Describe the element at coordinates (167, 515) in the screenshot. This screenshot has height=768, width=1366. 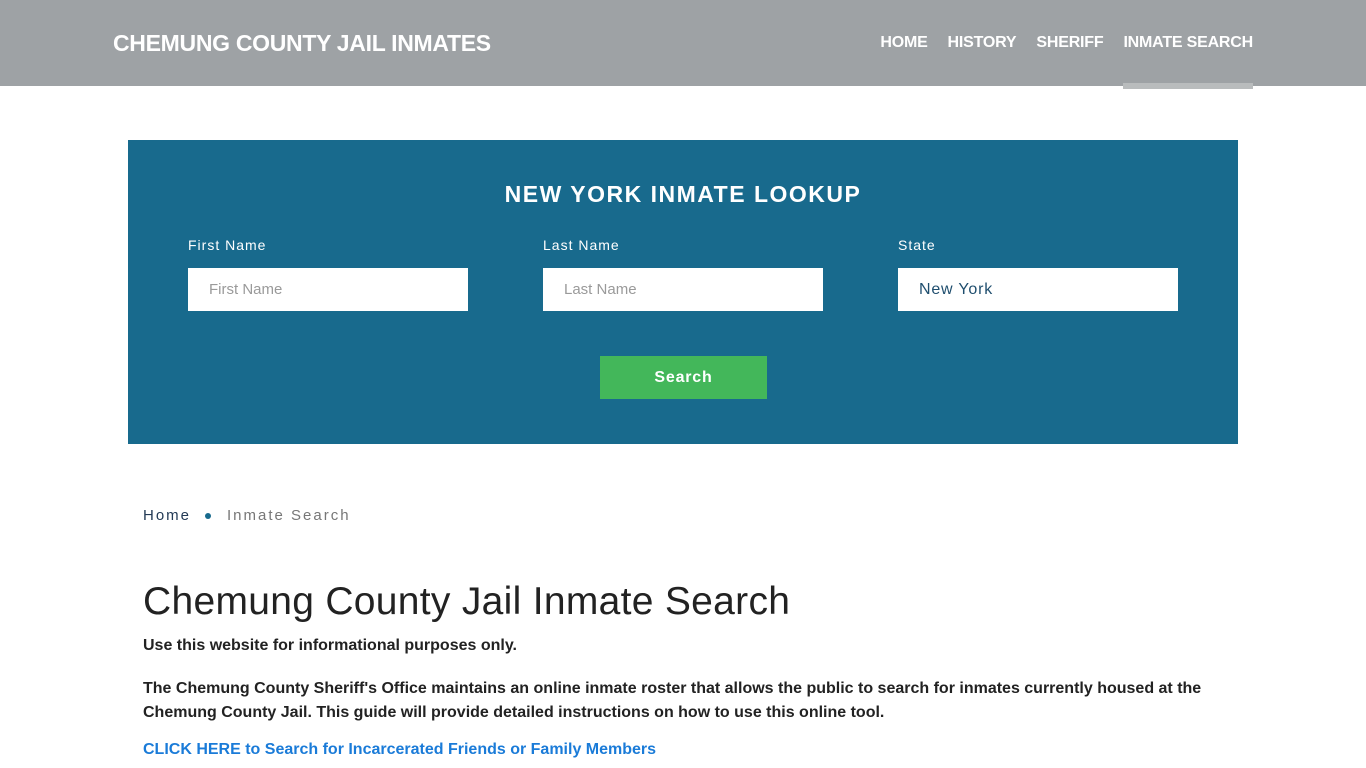
I see `breadcrumb-home: Home` at that location.